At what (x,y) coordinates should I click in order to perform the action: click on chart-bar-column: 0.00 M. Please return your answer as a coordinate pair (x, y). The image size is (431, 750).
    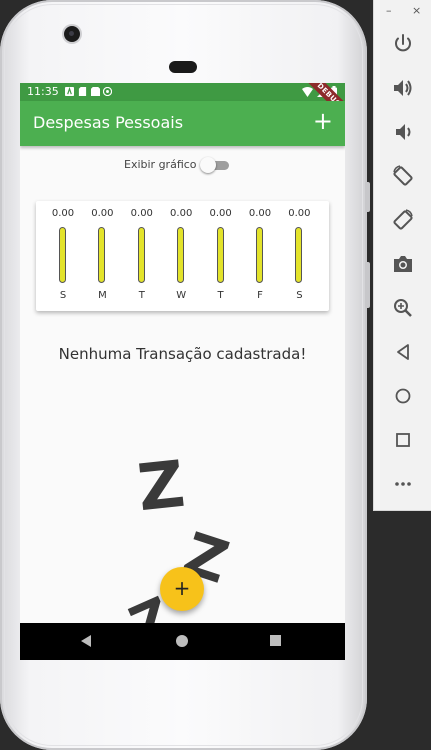
    Looking at the image, I should click on (102, 256).